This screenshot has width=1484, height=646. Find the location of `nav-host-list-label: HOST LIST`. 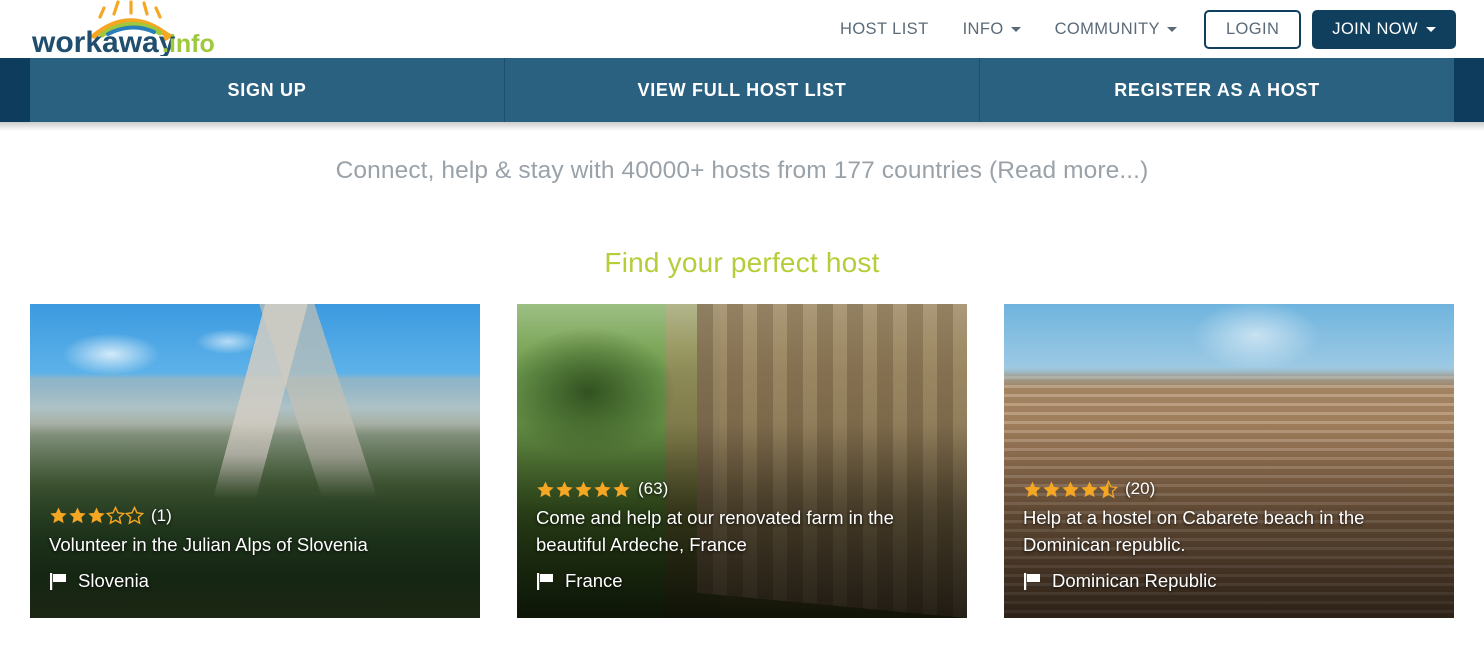

nav-host-list-label: HOST LIST is located at coordinates (884, 28).